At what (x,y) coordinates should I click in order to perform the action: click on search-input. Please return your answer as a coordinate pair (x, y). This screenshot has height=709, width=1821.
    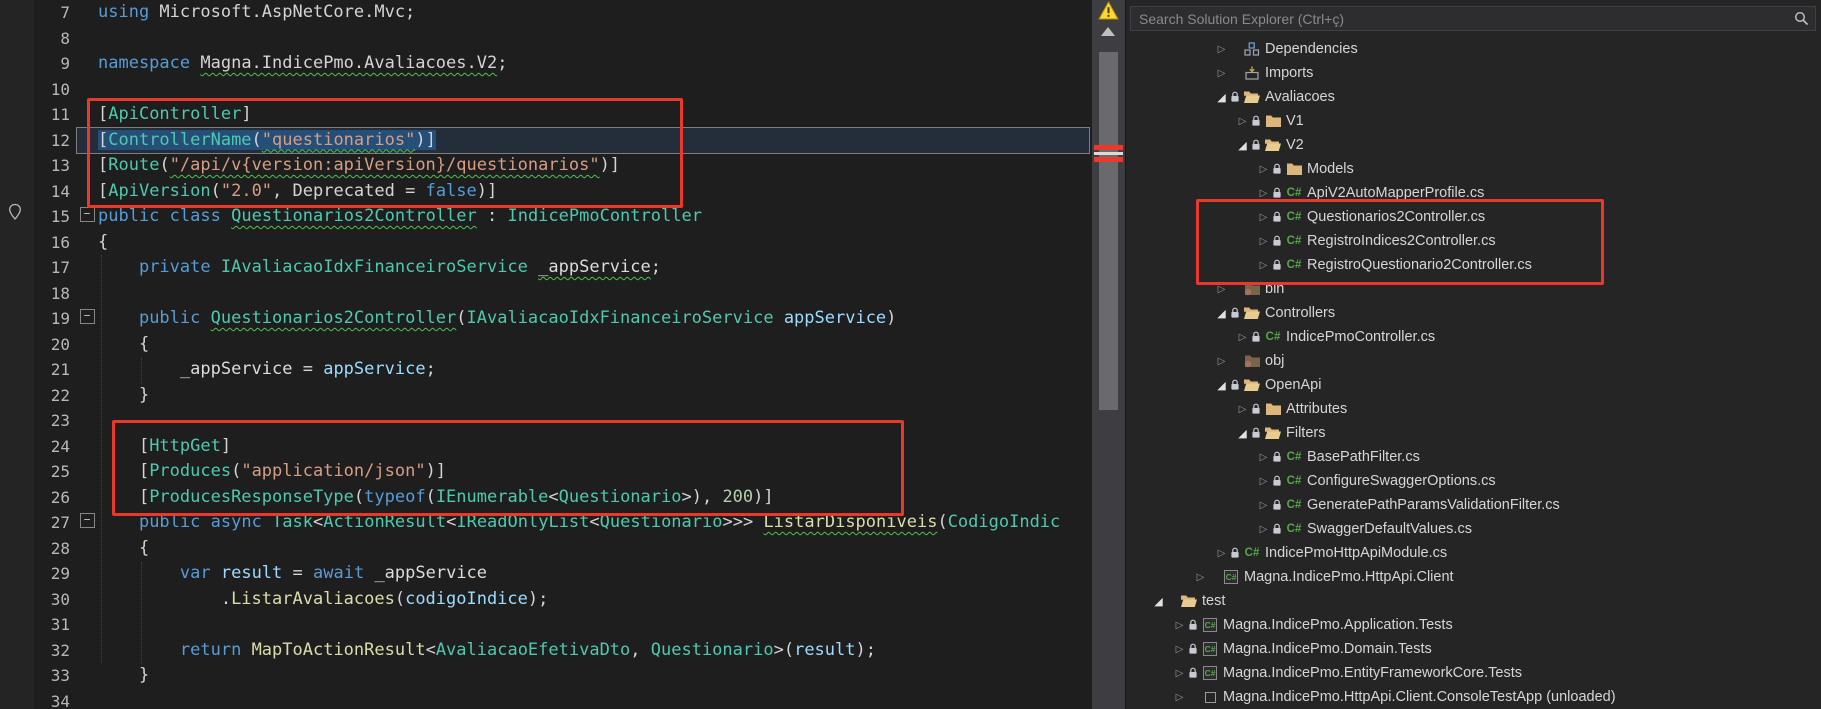
    Looking at the image, I should click on (1473, 18).